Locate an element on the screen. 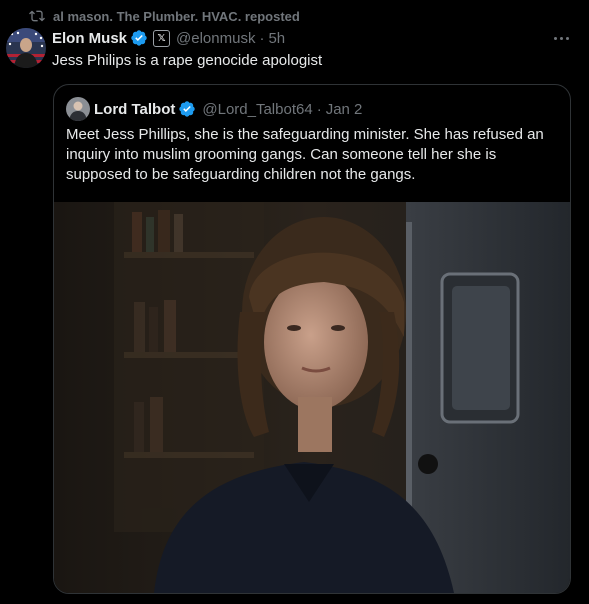 The image size is (589, 604). author-avatar-image is located at coordinates (26, 48).